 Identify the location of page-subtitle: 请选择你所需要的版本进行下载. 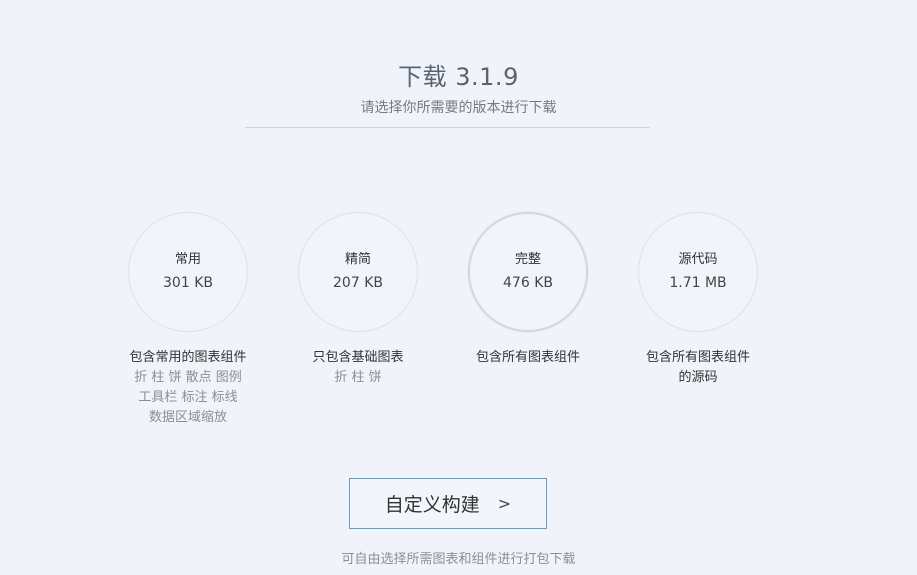
(458, 108).